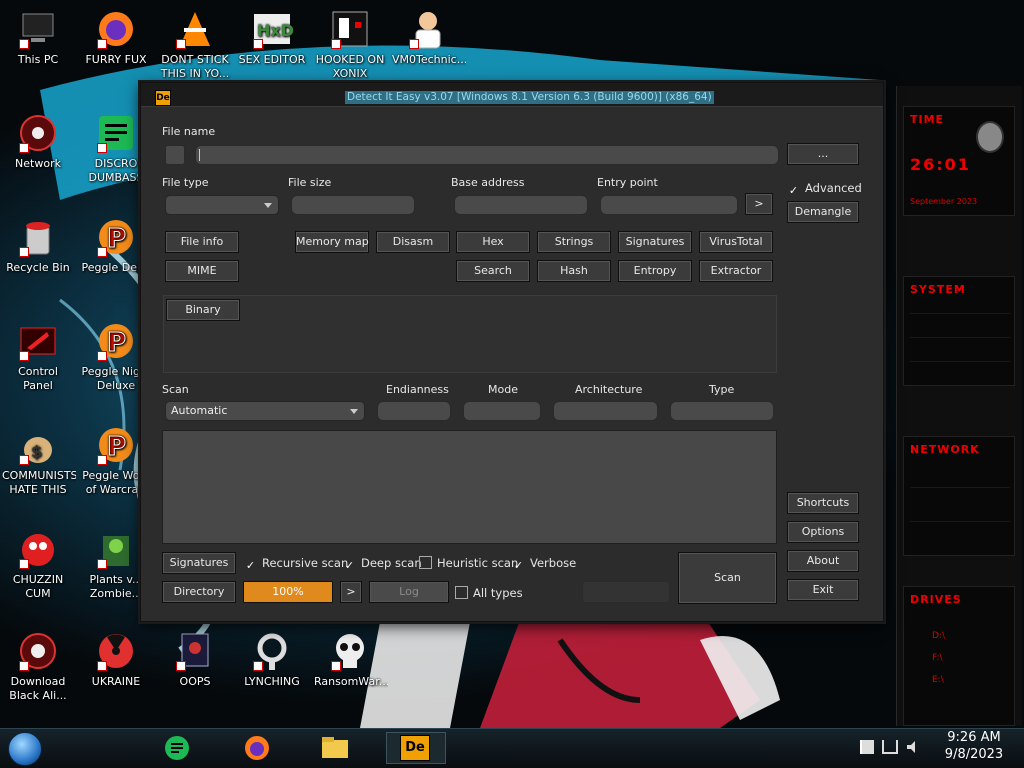 The width and height of the screenshot is (1024, 768). What do you see at coordinates (936, 599) in the screenshot?
I see `drives-gadget-title: DRIVES` at bounding box center [936, 599].